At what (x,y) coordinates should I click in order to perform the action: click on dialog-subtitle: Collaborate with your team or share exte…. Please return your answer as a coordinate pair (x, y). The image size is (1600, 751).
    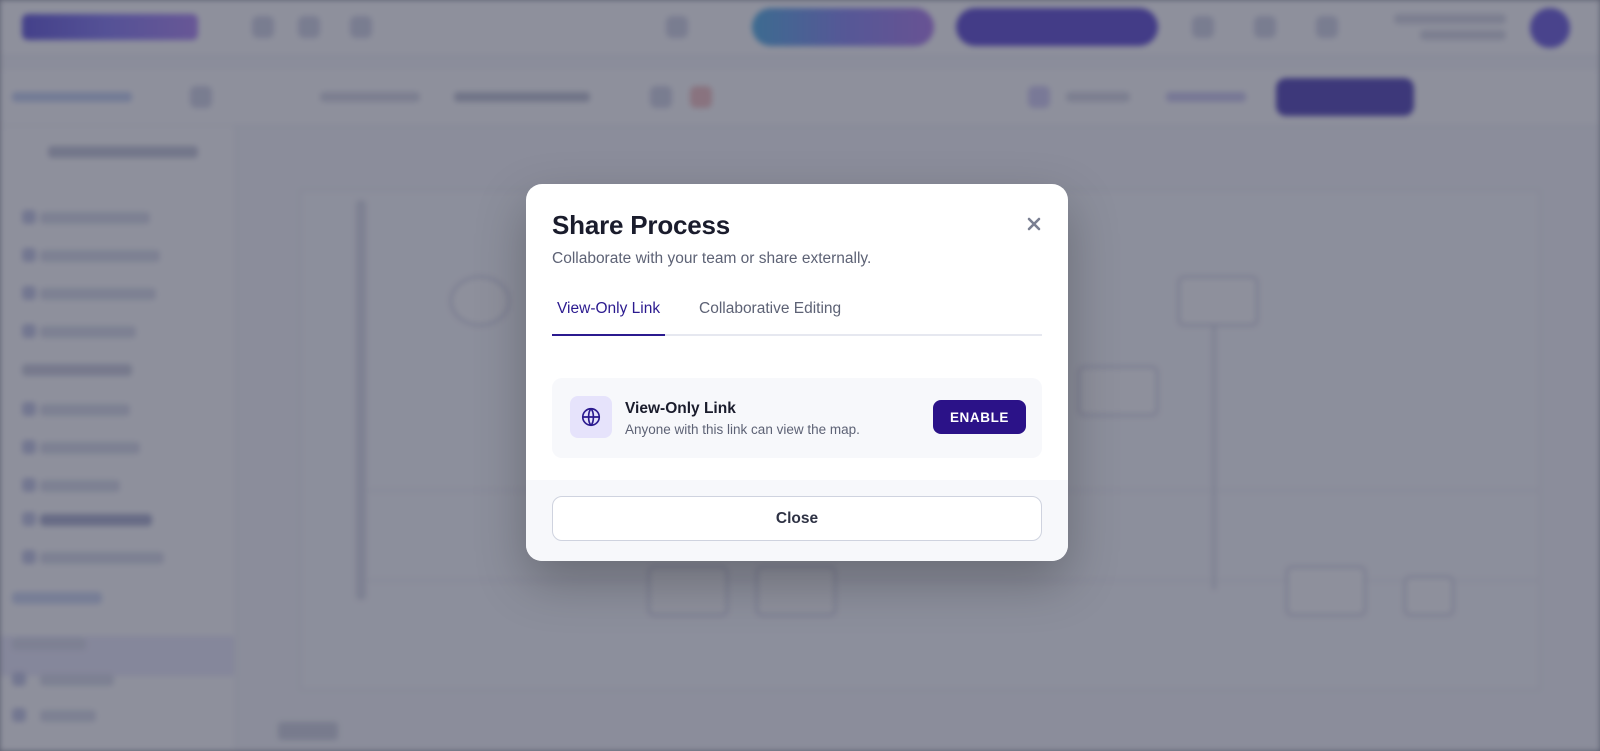
    Looking at the image, I should click on (712, 258).